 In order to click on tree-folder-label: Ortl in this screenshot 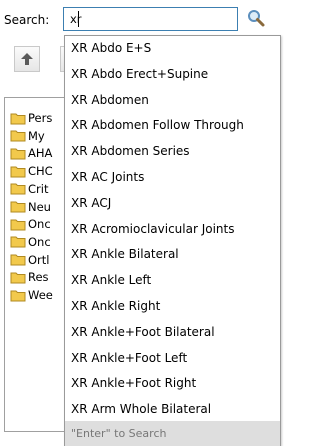, I will do `click(39, 259)`.